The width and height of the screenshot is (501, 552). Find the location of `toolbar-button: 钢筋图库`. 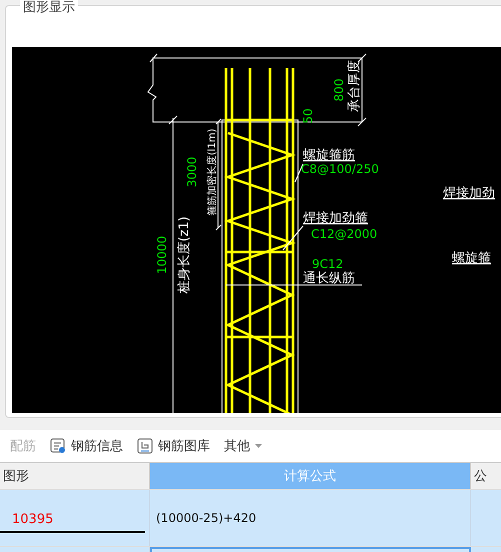

toolbar-button: 钢筋图库 is located at coordinates (175, 446).